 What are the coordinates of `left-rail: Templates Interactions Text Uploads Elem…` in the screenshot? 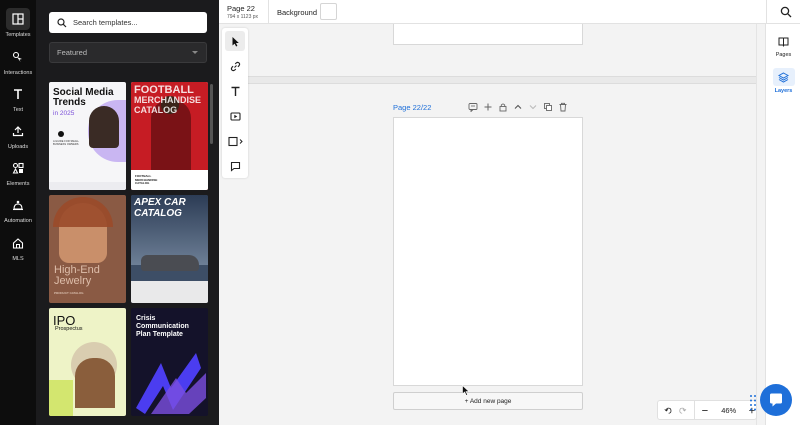 It's located at (18, 212).